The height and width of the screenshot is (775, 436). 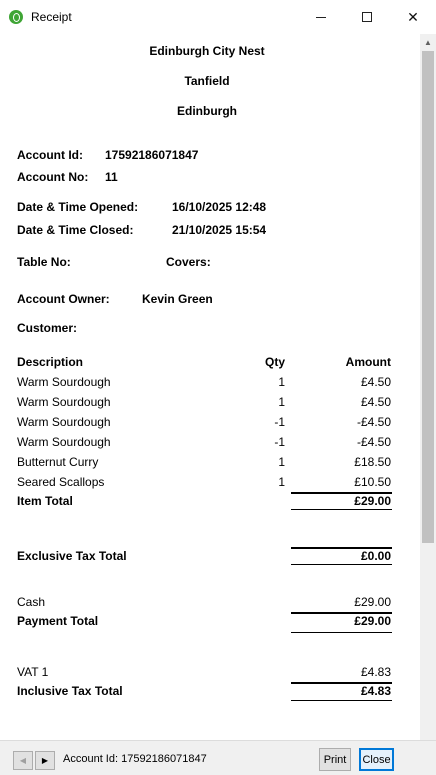 I want to click on title-bar: Receipt ✕, so click(x=218, y=17).